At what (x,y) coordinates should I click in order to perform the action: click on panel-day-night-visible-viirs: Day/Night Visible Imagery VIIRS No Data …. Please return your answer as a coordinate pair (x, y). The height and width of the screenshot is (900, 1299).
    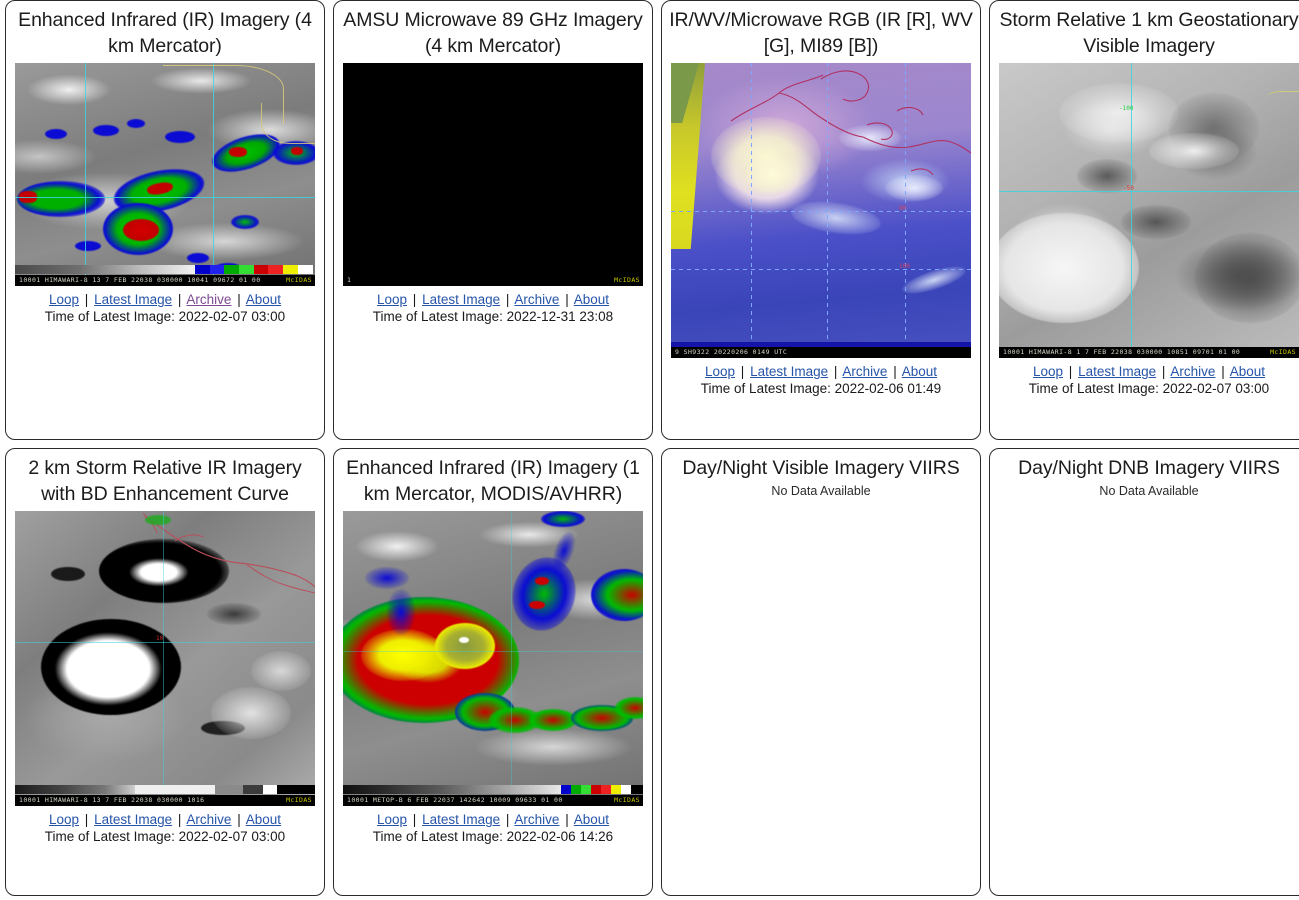
    Looking at the image, I should click on (821, 672).